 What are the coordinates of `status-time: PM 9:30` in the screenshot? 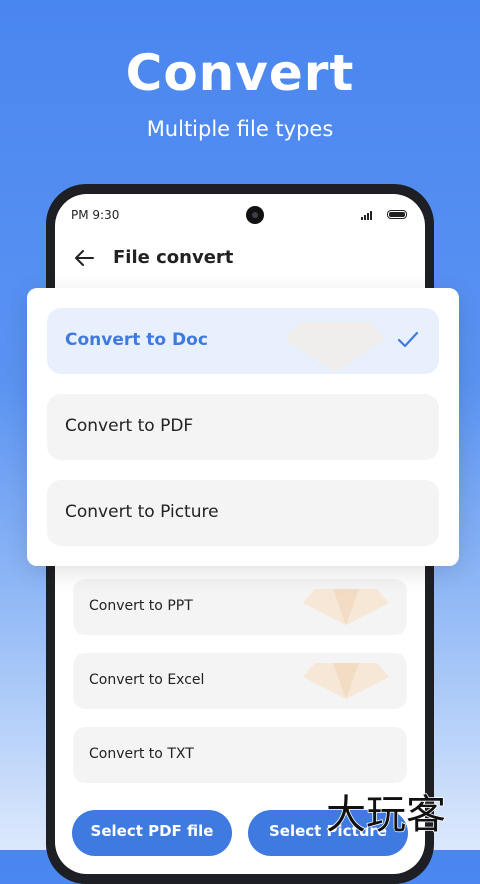 It's located at (95, 215).